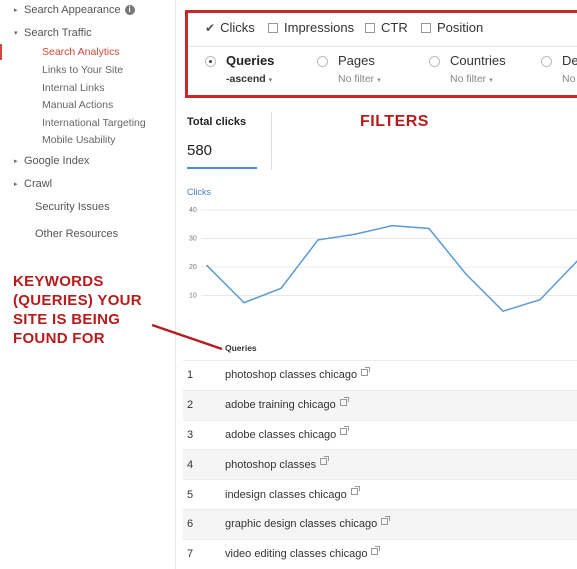 Image resolution: width=577 pixels, height=569 pixels. I want to click on table-row: 4 photoshop classes, so click(380, 464).